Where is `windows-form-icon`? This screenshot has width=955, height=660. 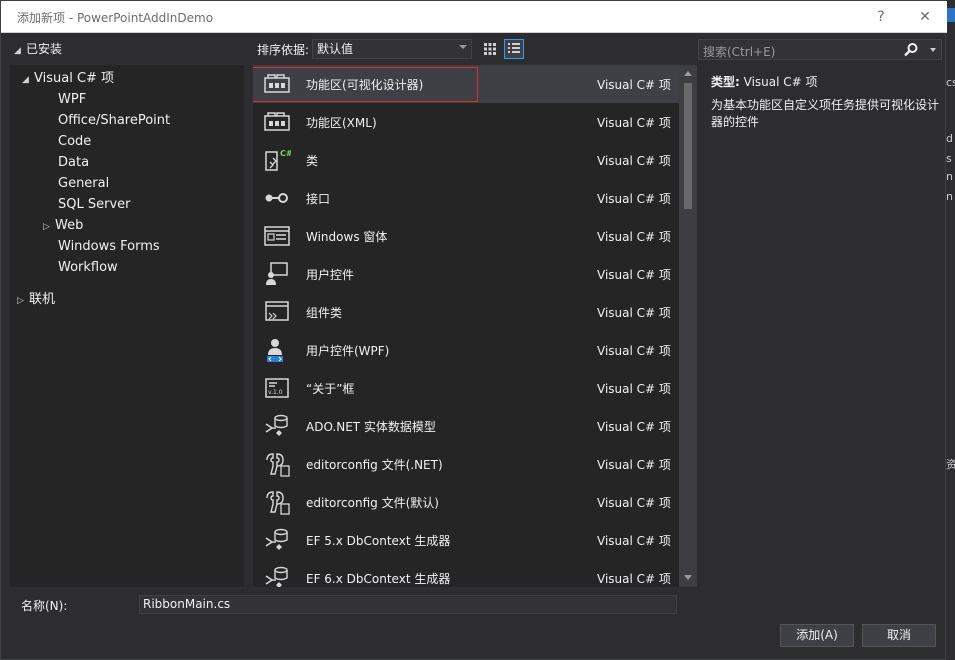 windows-form-icon is located at coordinates (277, 236).